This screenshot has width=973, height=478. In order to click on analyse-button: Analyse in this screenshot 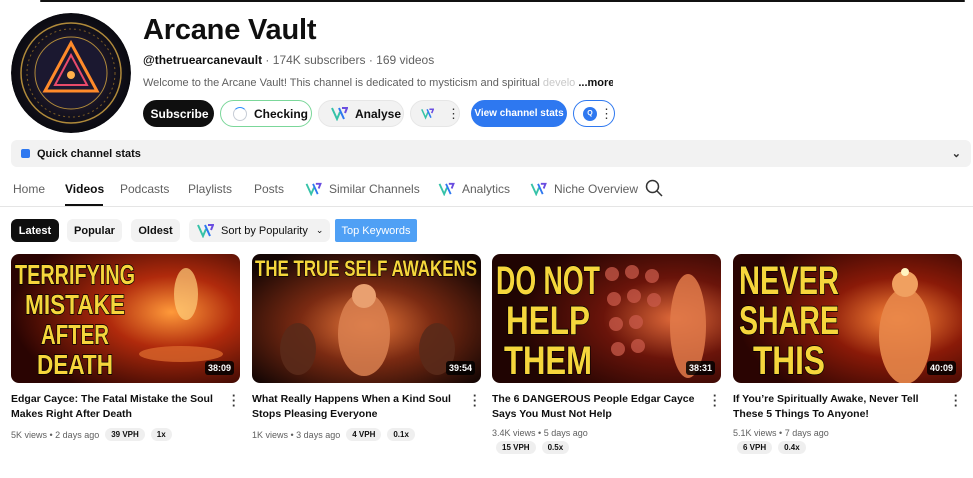, I will do `click(361, 113)`.